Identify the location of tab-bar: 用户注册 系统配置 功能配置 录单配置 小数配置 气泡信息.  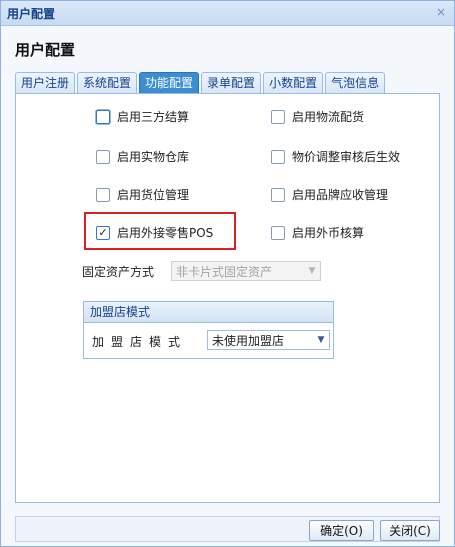
(201, 82).